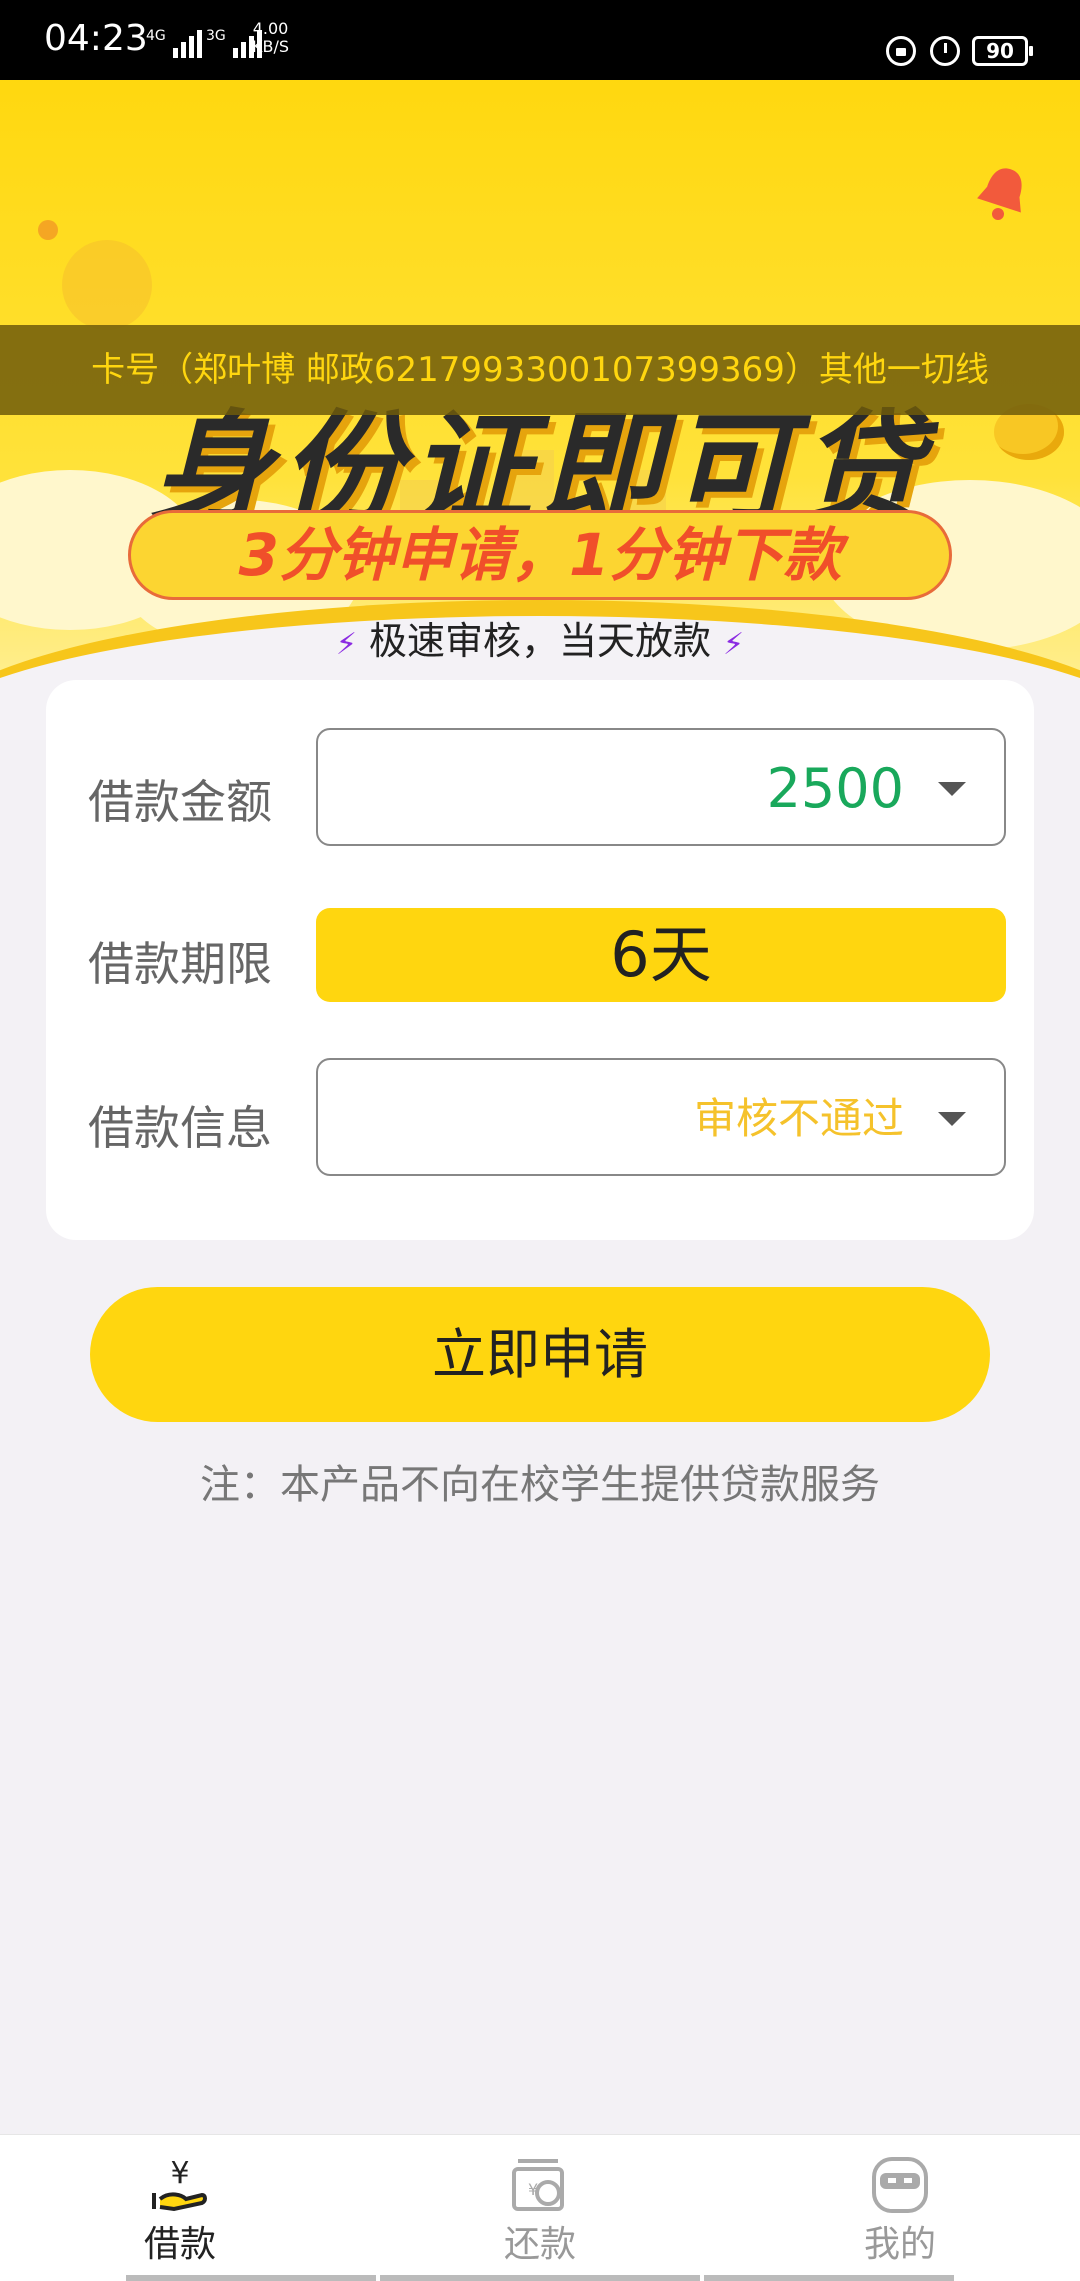  Describe the element at coordinates (798, 1118) in the screenshot. I see `info-value: 审核不通过` at that location.